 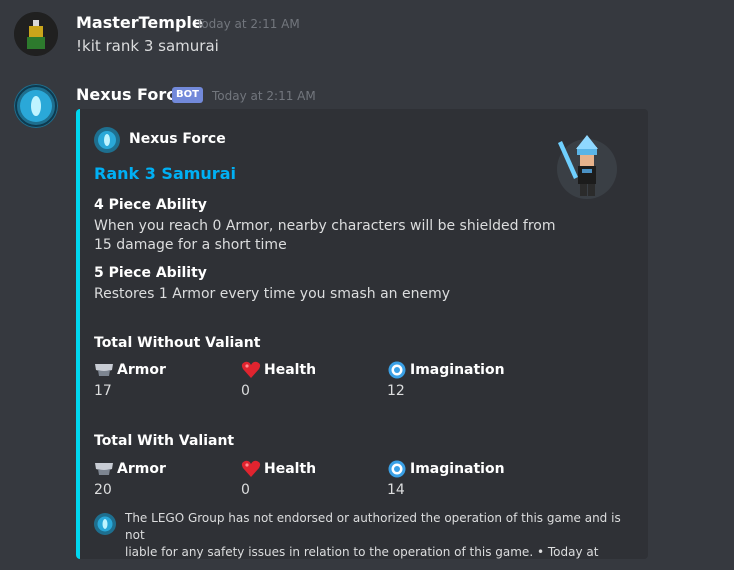 I want to click on field-4-piece-value-line2: 15 damage for a short time, so click(x=190, y=245).